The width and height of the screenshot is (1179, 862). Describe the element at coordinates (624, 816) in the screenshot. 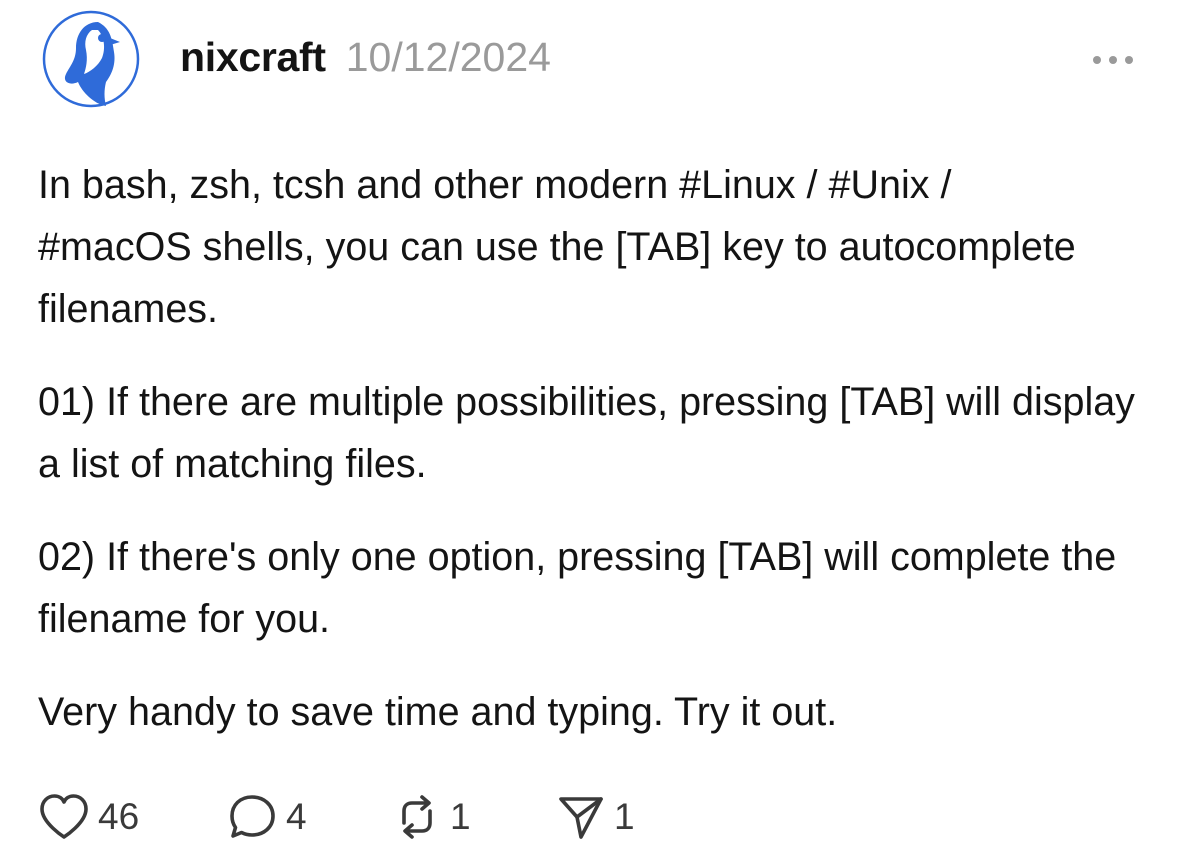

I see `share-count: 1` at that location.